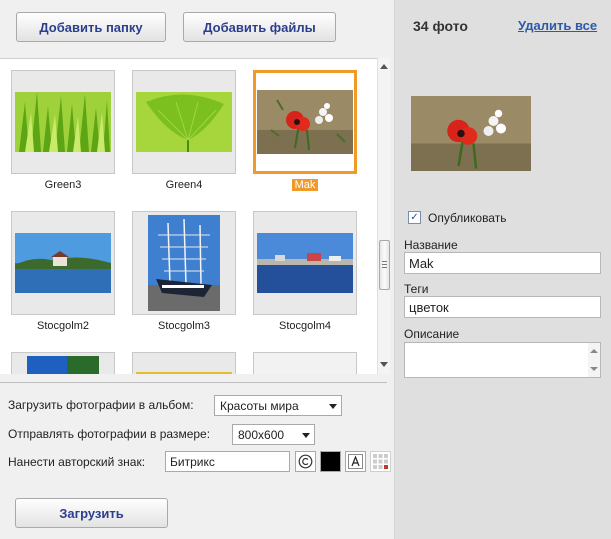 This screenshot has width=611, height=539. What do you see at coordinates (557, 25) in the screenshot?
I see `delete-all-link: Удалить все` at bounding box center [557, 25].